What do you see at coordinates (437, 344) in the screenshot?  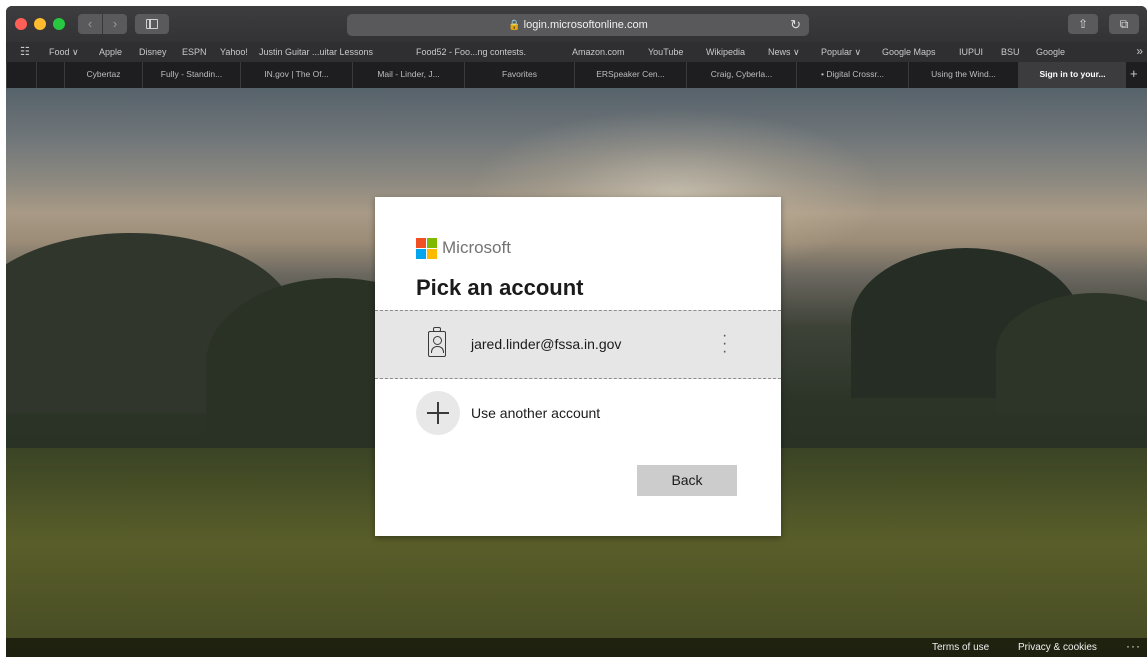 I see `badge-icon` at bounding box center [437, 344].